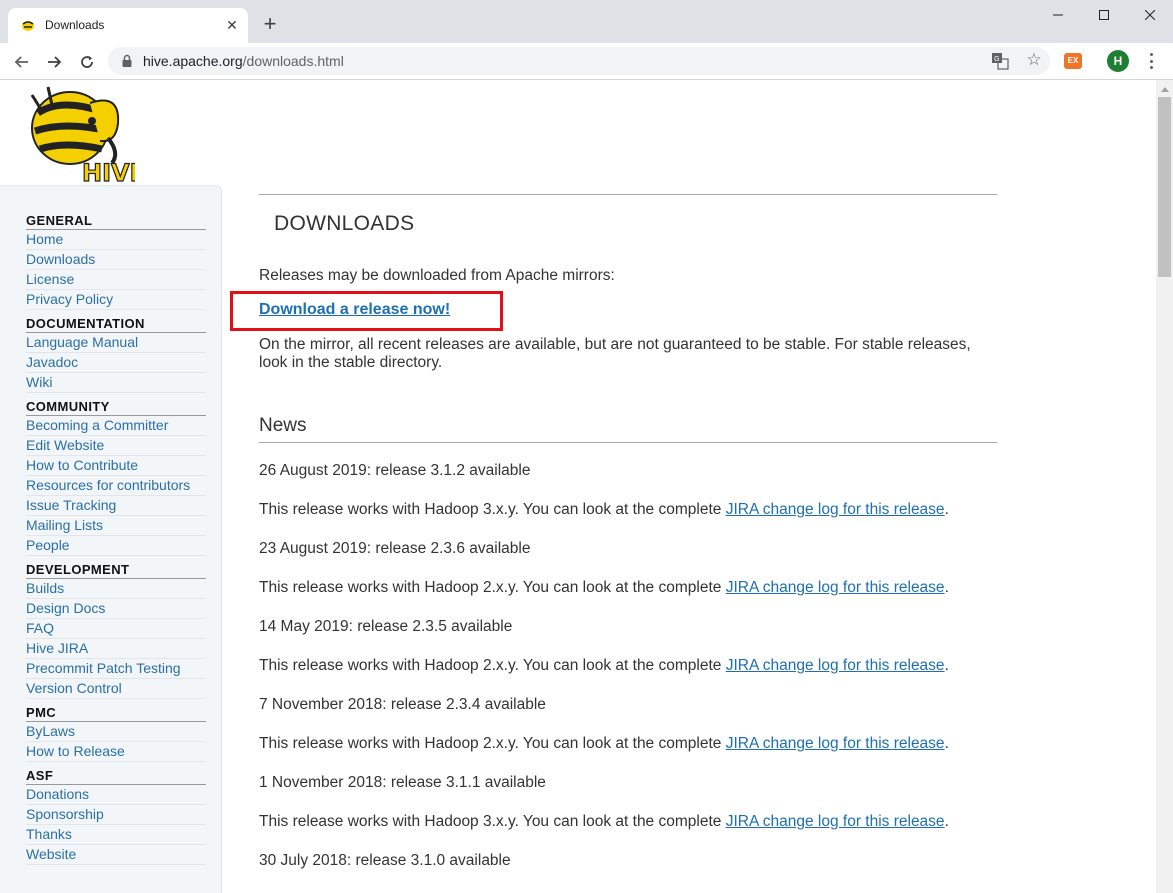 The width and height of the screenshot is (1173, 893). What do you see at coordinates (402, 782) in the screenshot?
I see `news-date: 1 November 2018: release 3.1.1 available` at bounding box center [402, 782].